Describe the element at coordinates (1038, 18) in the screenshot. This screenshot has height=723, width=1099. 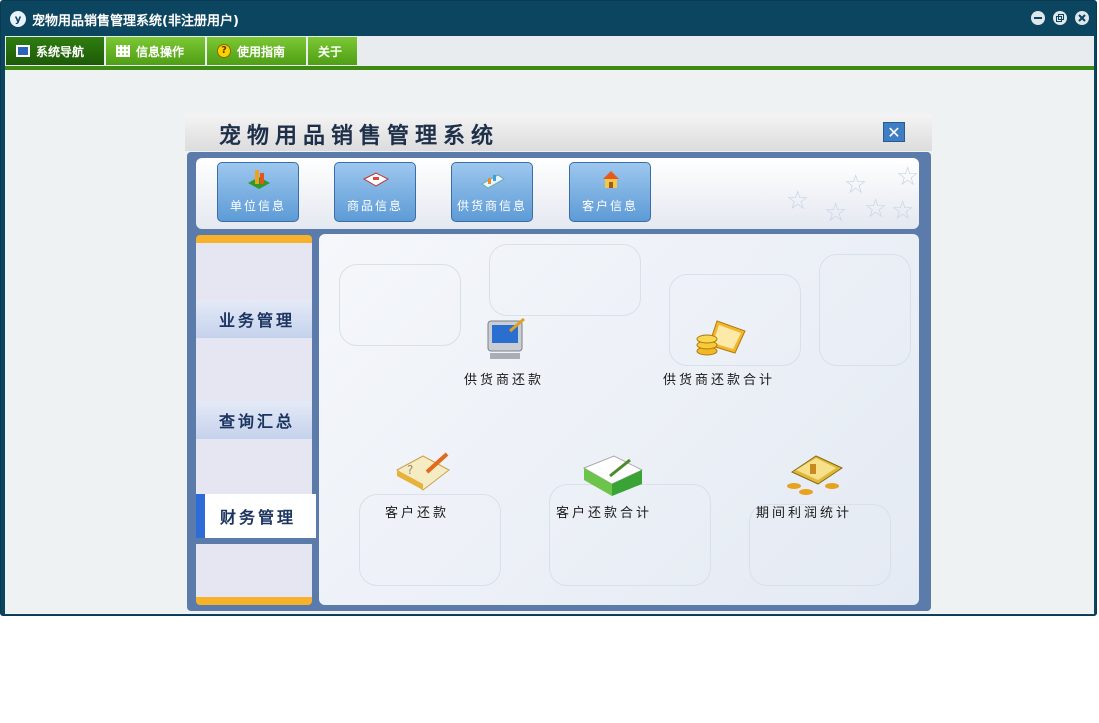
I see `minimize-icon` at that location.